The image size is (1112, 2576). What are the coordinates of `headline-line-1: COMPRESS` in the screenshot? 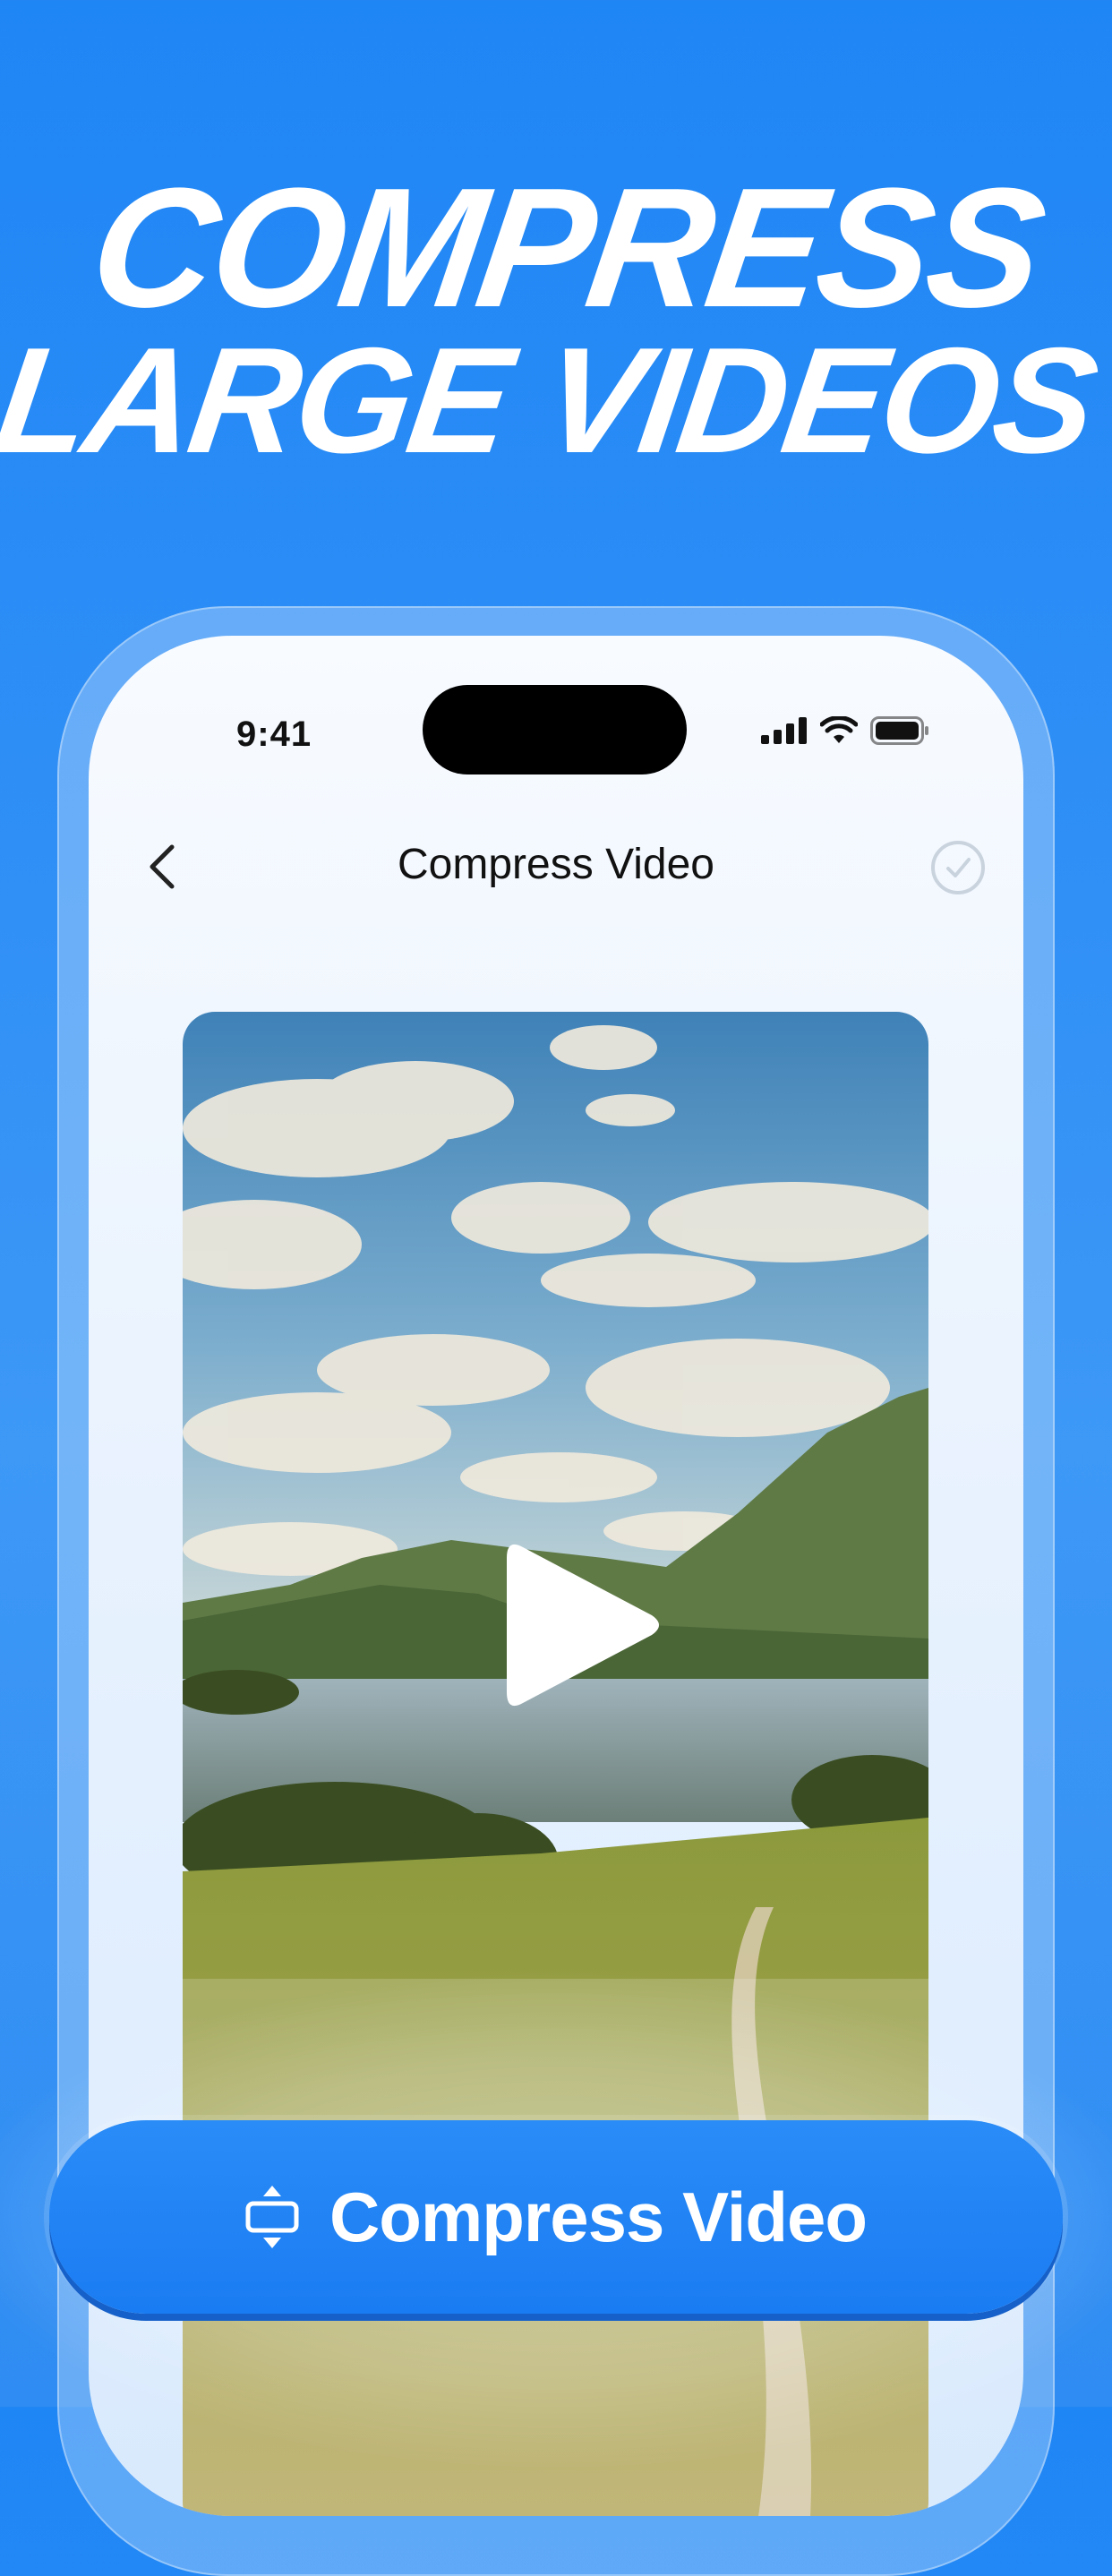 It's located at (567, 248).